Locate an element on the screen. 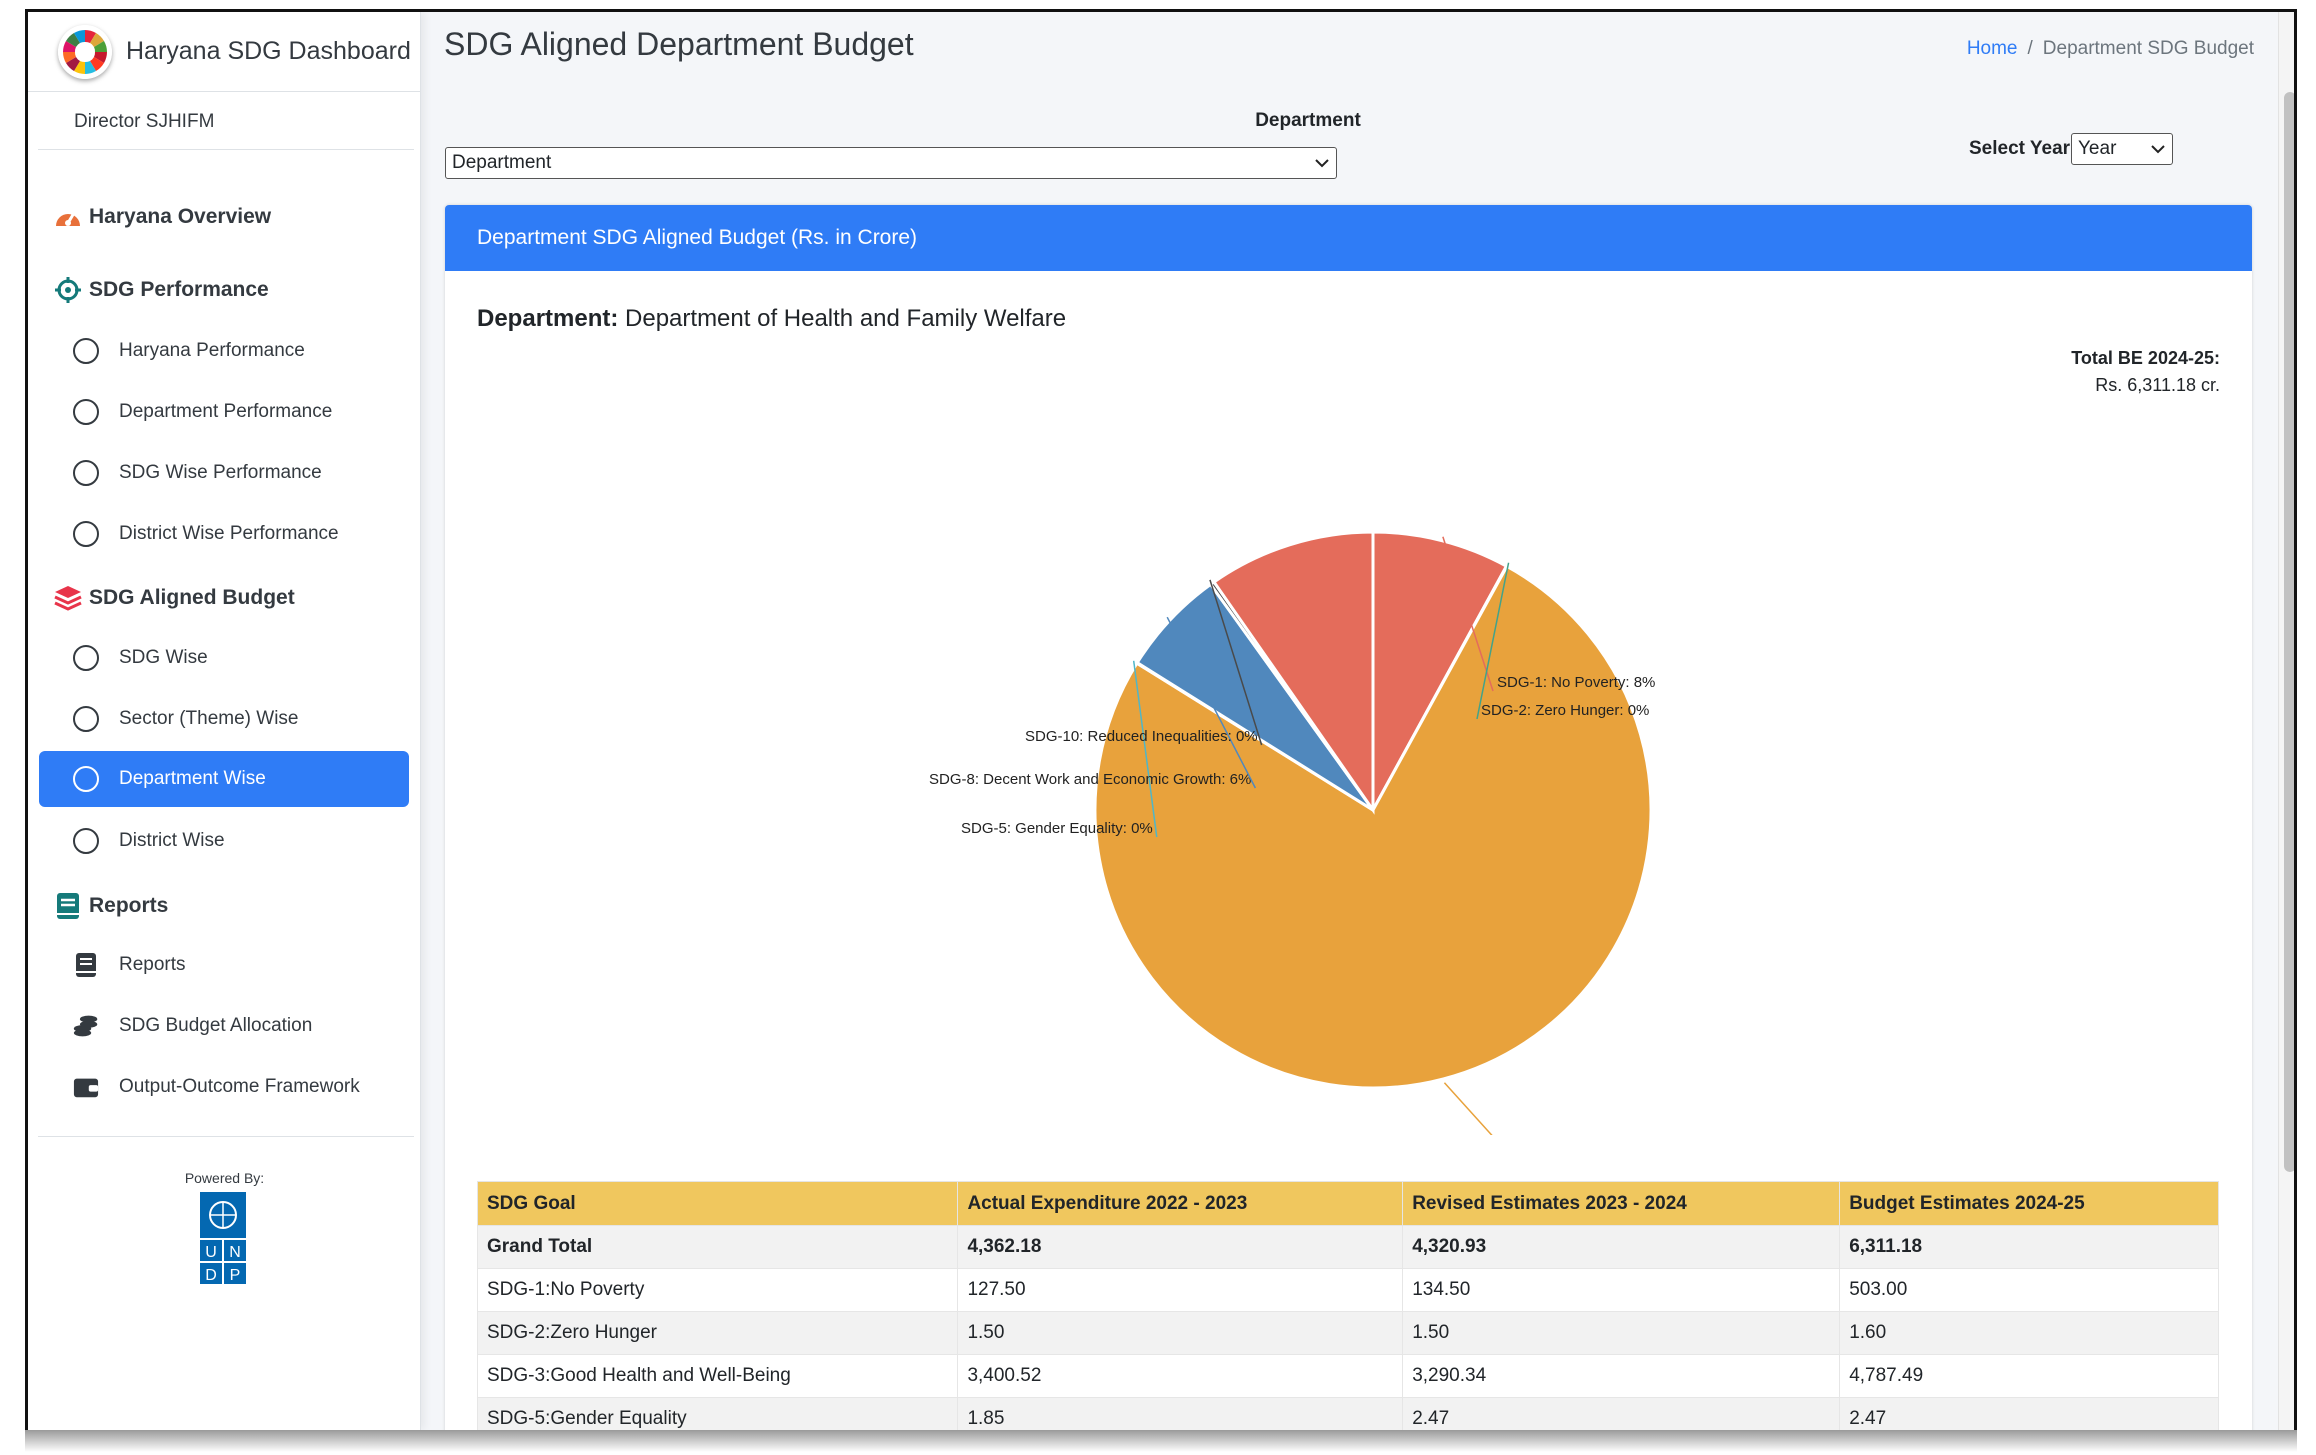 The height and width of the screenshot is (1455, 2316). sidebar-item-sdg-wise: SDG Wise is located at coordinates (224, 658).